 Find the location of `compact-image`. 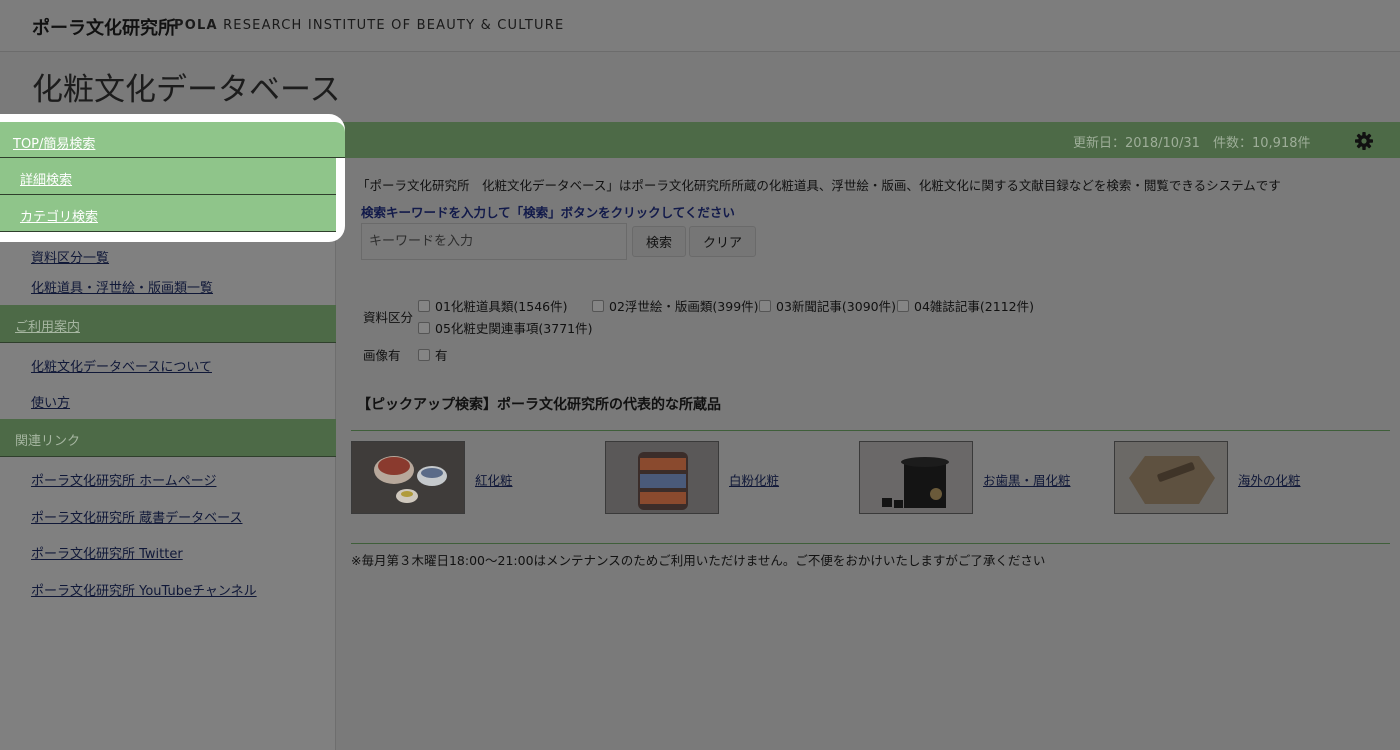

compact-image is located at coordinates (1171, 477).